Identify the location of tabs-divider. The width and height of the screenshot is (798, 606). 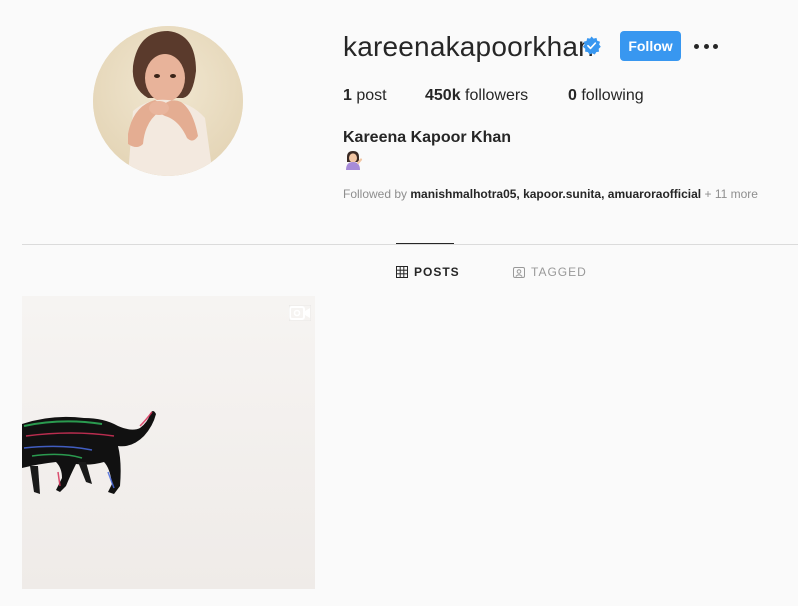
(410, 244).